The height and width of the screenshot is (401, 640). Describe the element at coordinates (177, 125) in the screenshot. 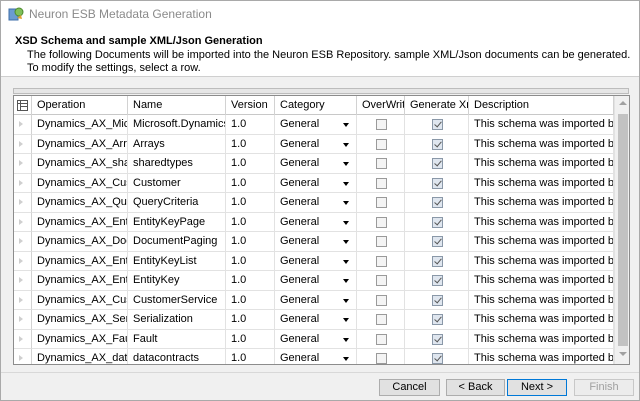

I see `cell-name: Microsoft.Dynamics.A` at that location.